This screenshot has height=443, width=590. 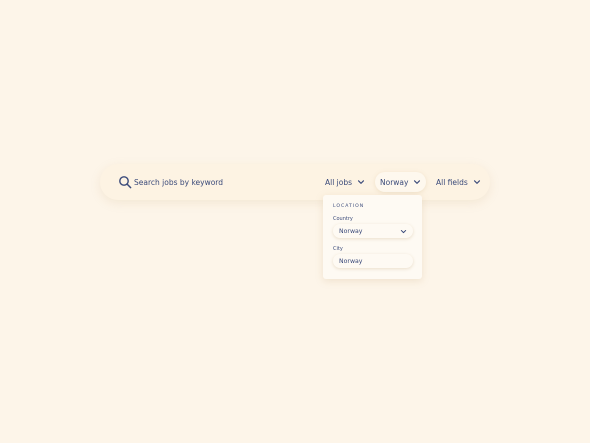 I want to click on country-filter: Norway, so click(x=400, y=182).